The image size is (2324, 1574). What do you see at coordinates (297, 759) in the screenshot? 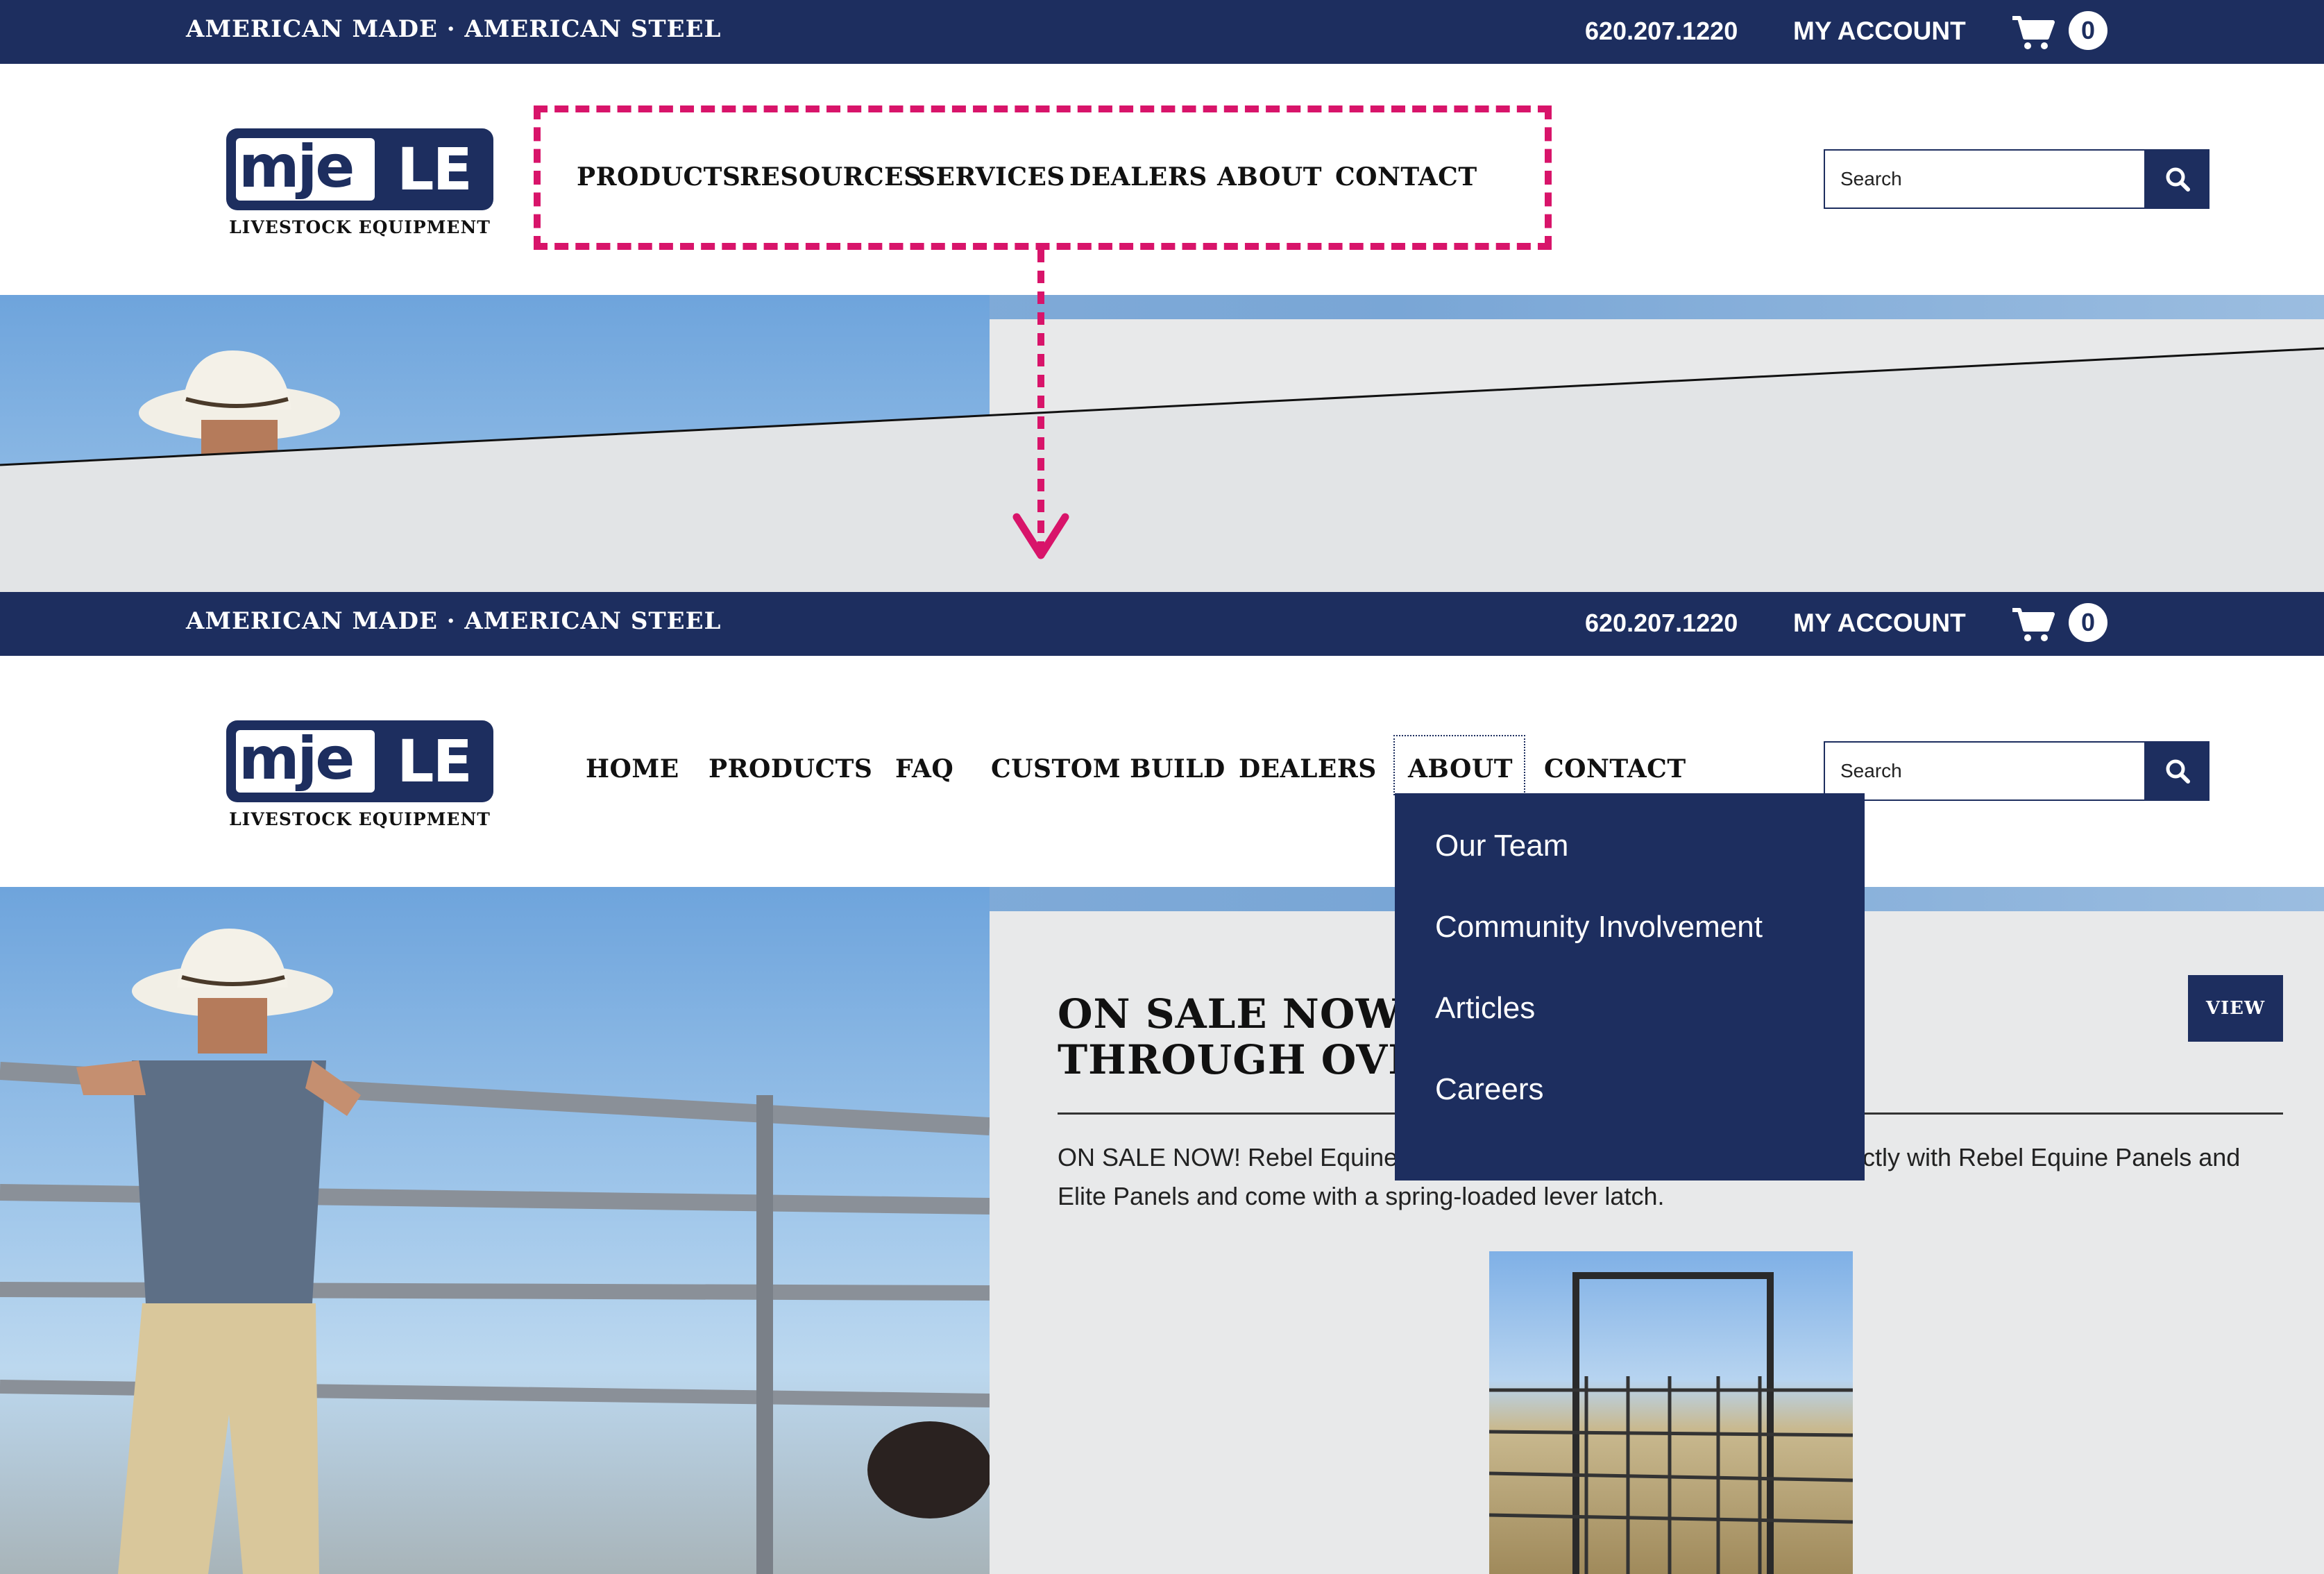
I see `logo-mje-text: mje` at bounding box center [297, 759].